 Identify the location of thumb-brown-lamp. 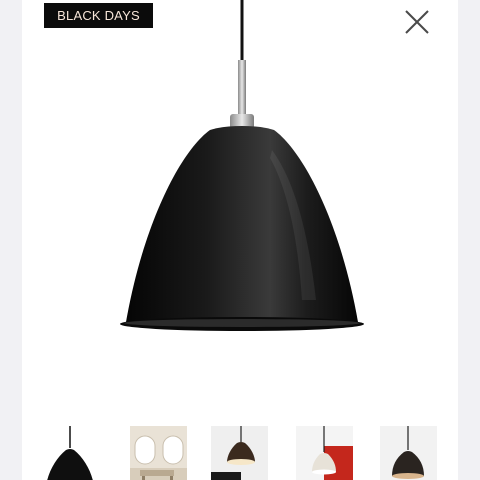
(239, 453).